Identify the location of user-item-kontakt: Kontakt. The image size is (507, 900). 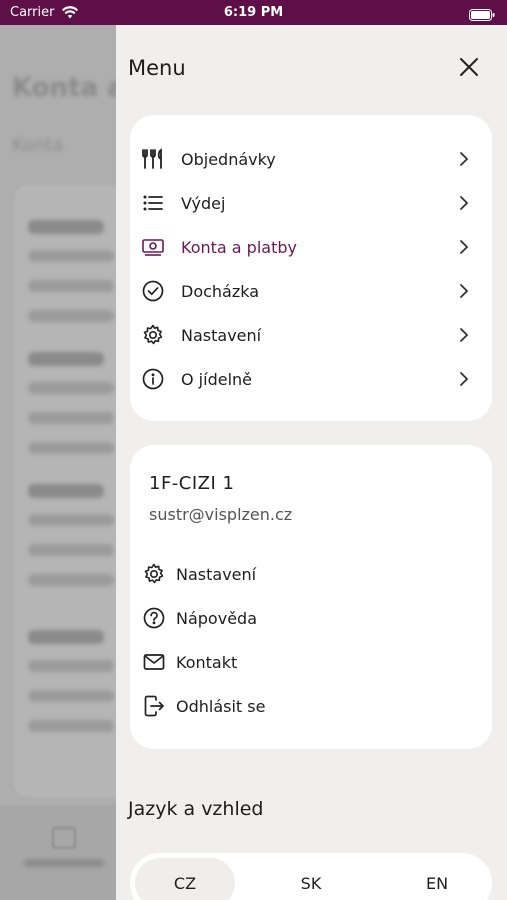
(311, 662).